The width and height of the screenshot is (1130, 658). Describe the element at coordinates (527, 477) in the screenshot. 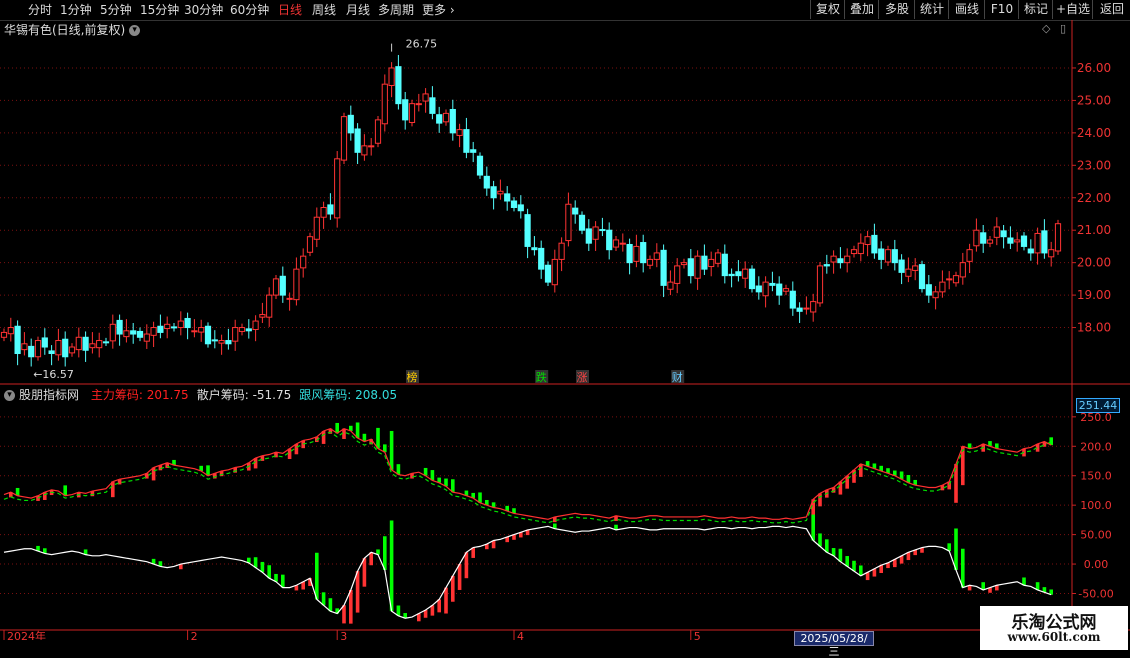

I see `follow-chip-line` at that location.